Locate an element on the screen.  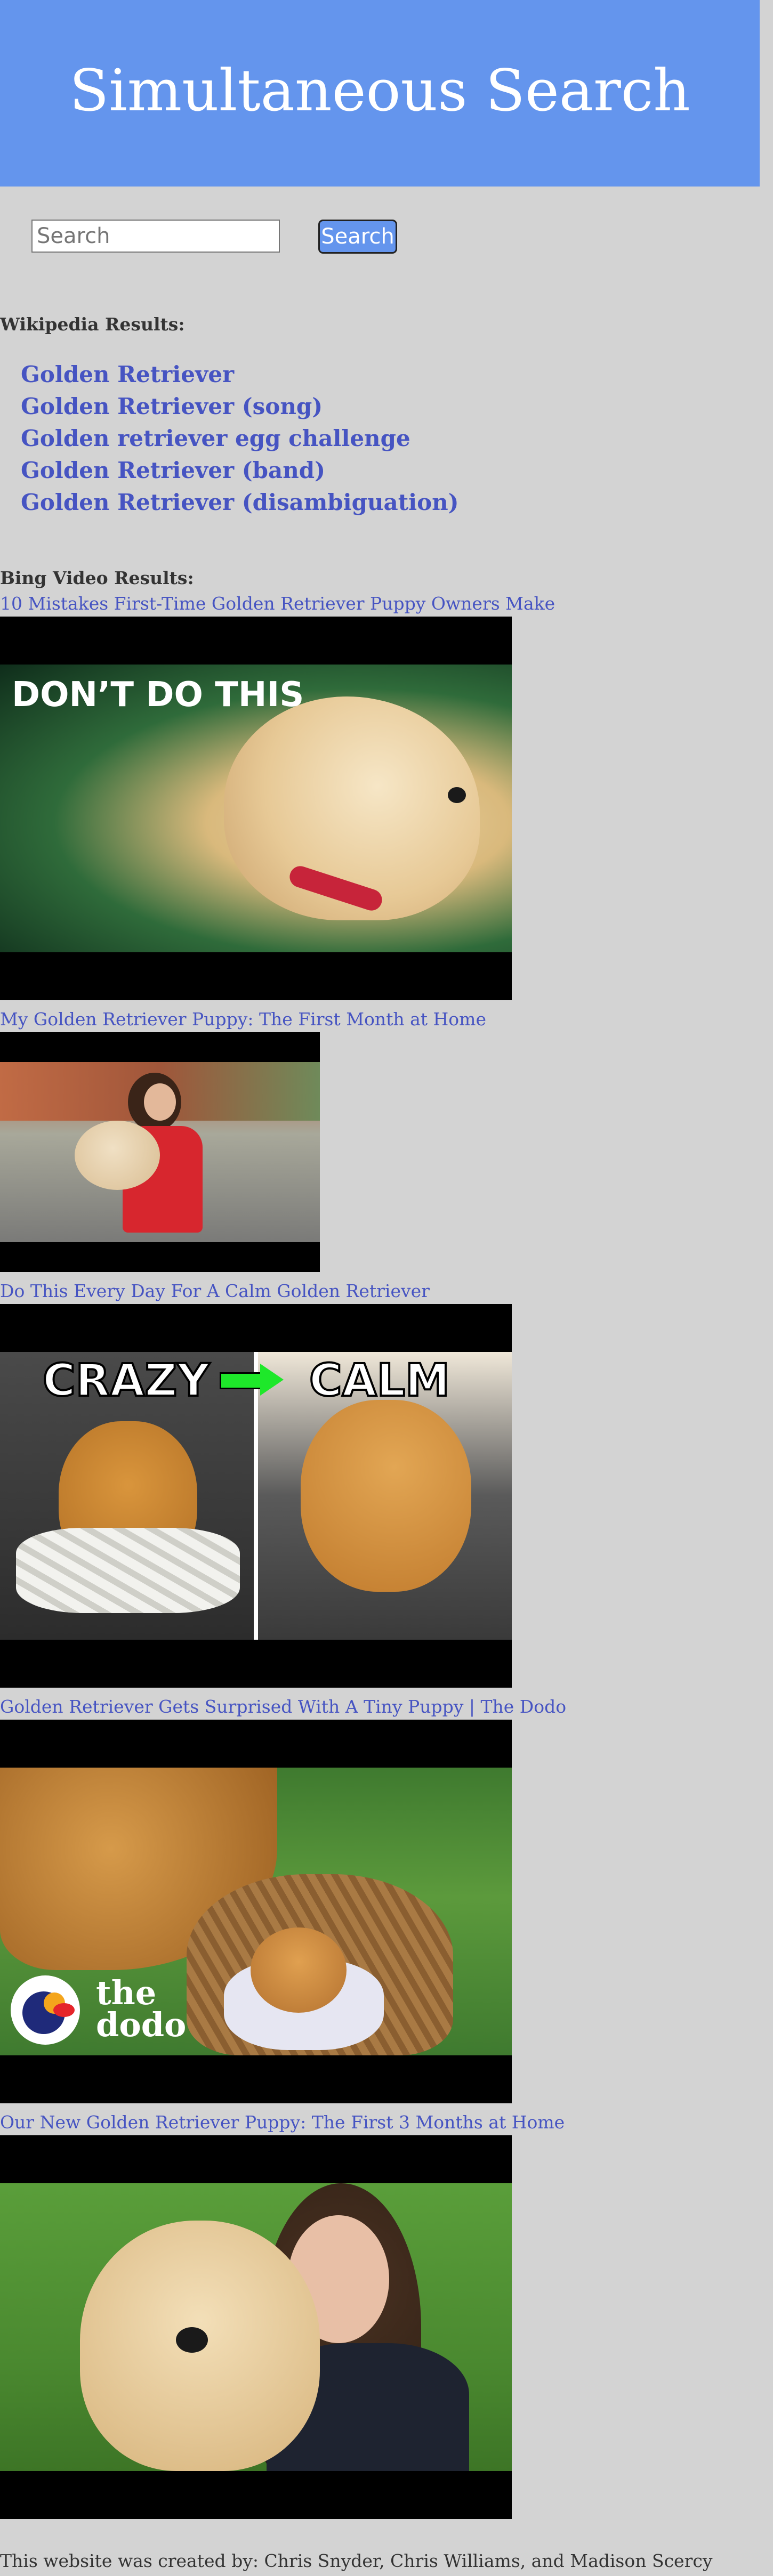
dodo-logo-line2: dodo is located at coordinates (141, 2025).